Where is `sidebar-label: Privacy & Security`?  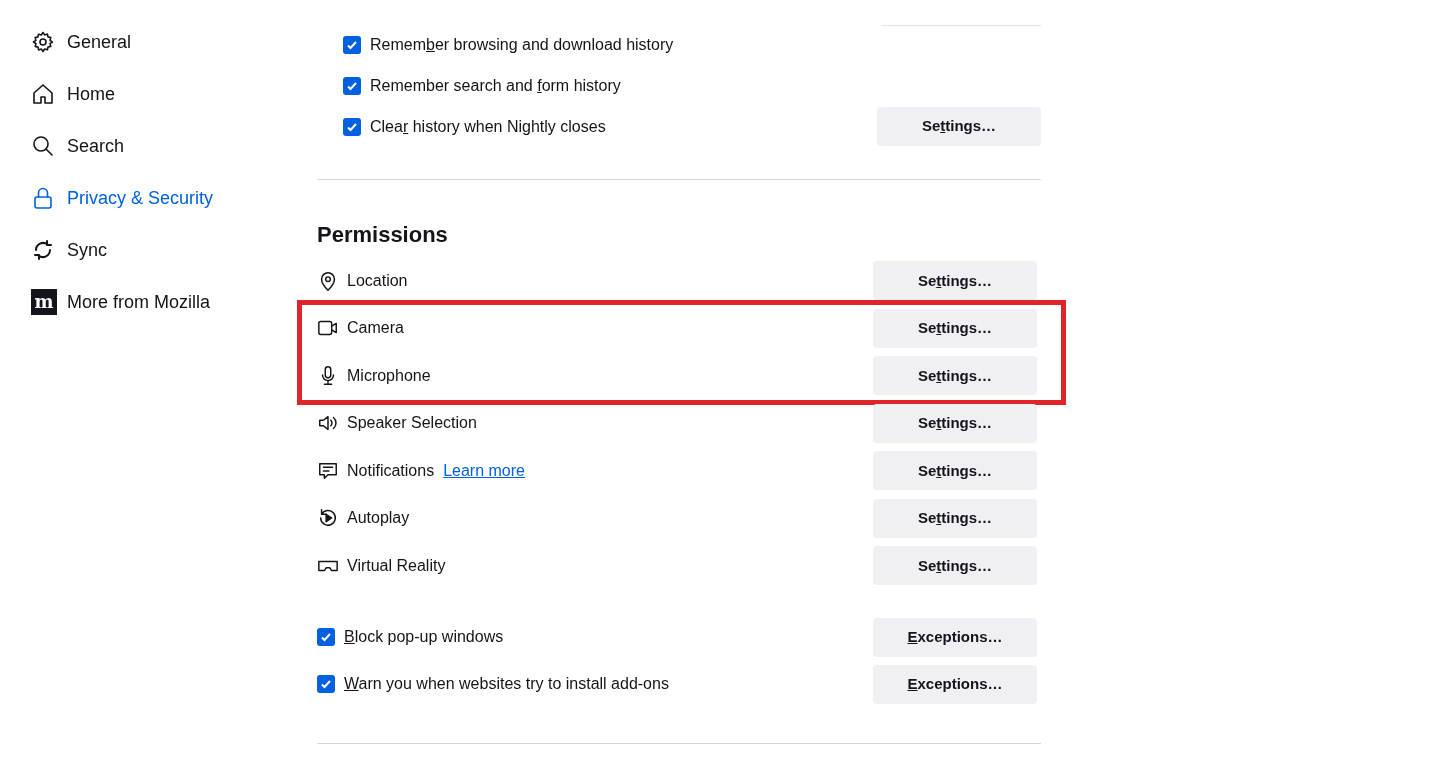
sidebar-label: Privacy & Security is located at coordinates (140, 198).